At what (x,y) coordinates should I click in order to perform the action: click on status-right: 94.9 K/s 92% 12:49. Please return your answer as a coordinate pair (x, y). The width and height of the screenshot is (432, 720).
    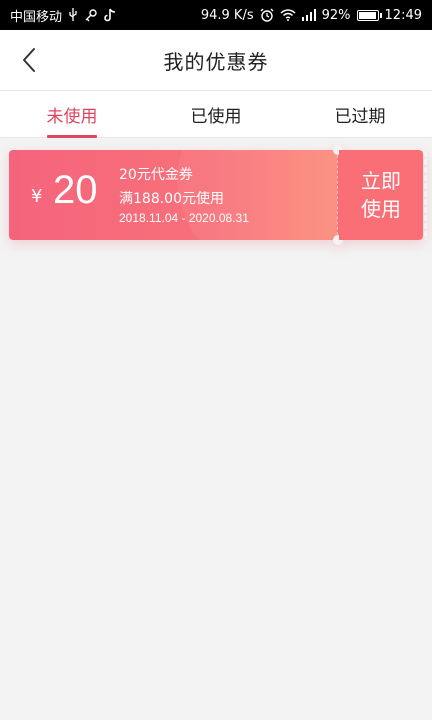
    Looking at the image, I should click on (311, 15).